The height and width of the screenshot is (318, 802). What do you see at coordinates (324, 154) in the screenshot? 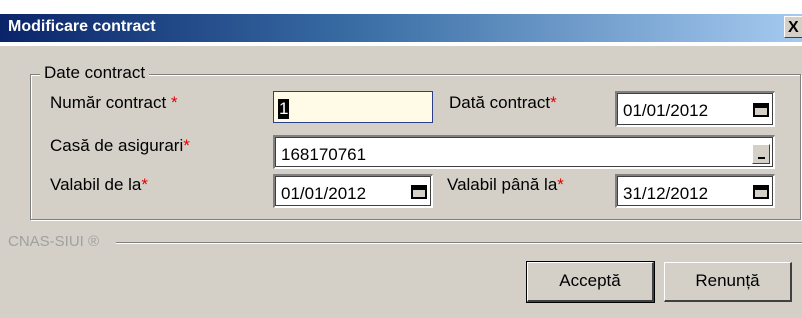
I see `casa-asigurari-value: 168170761` at bounding box center [324, 154].